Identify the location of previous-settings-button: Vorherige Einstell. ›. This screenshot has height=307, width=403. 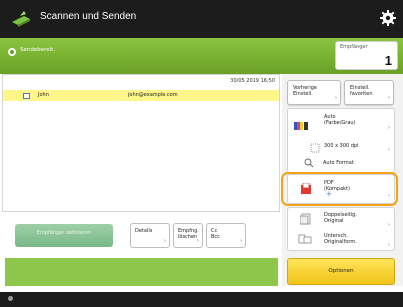
(314, 92).